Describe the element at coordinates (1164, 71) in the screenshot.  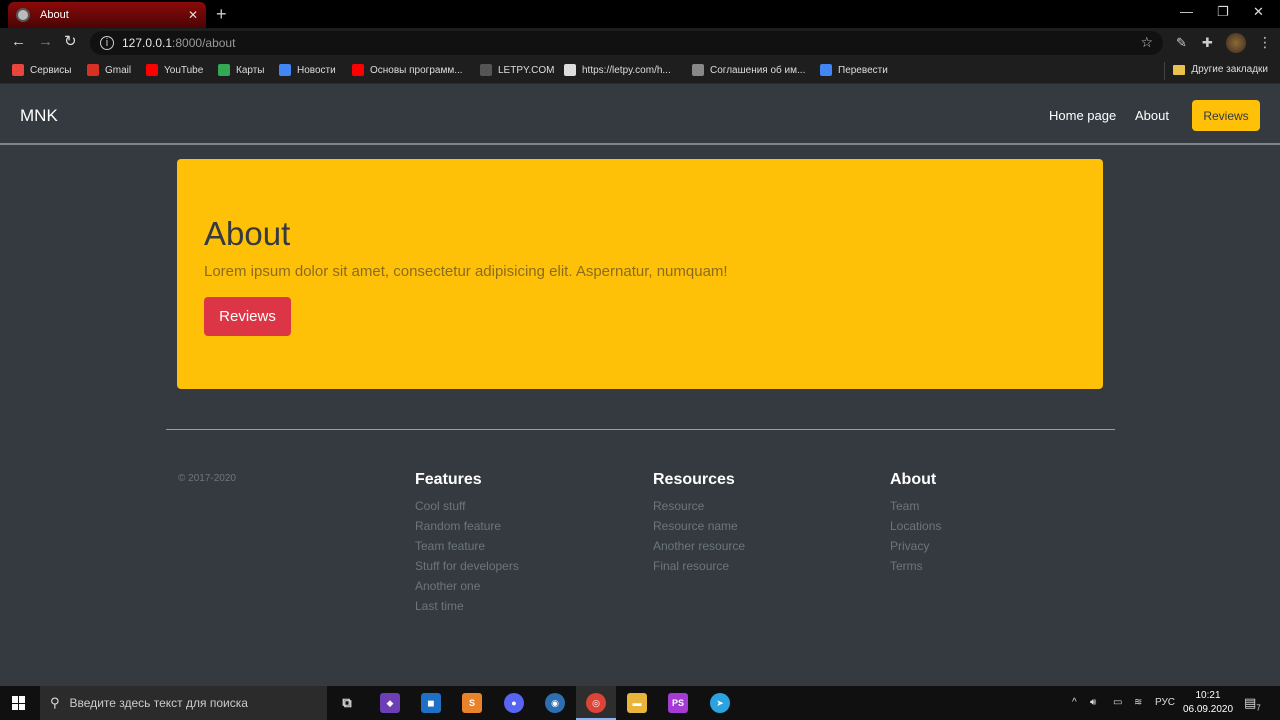
I see `bookmarks-divider` at that location.